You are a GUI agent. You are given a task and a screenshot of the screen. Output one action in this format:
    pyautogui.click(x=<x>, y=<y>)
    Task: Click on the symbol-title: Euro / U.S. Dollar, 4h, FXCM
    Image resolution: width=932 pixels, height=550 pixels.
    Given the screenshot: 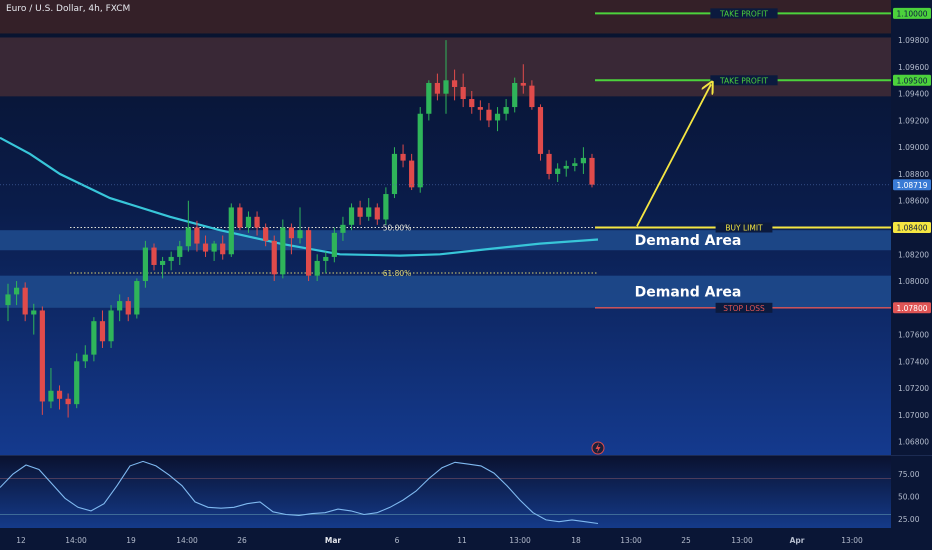 What is the action you would take?
    pyautogui.click(x=68, y=9)
    